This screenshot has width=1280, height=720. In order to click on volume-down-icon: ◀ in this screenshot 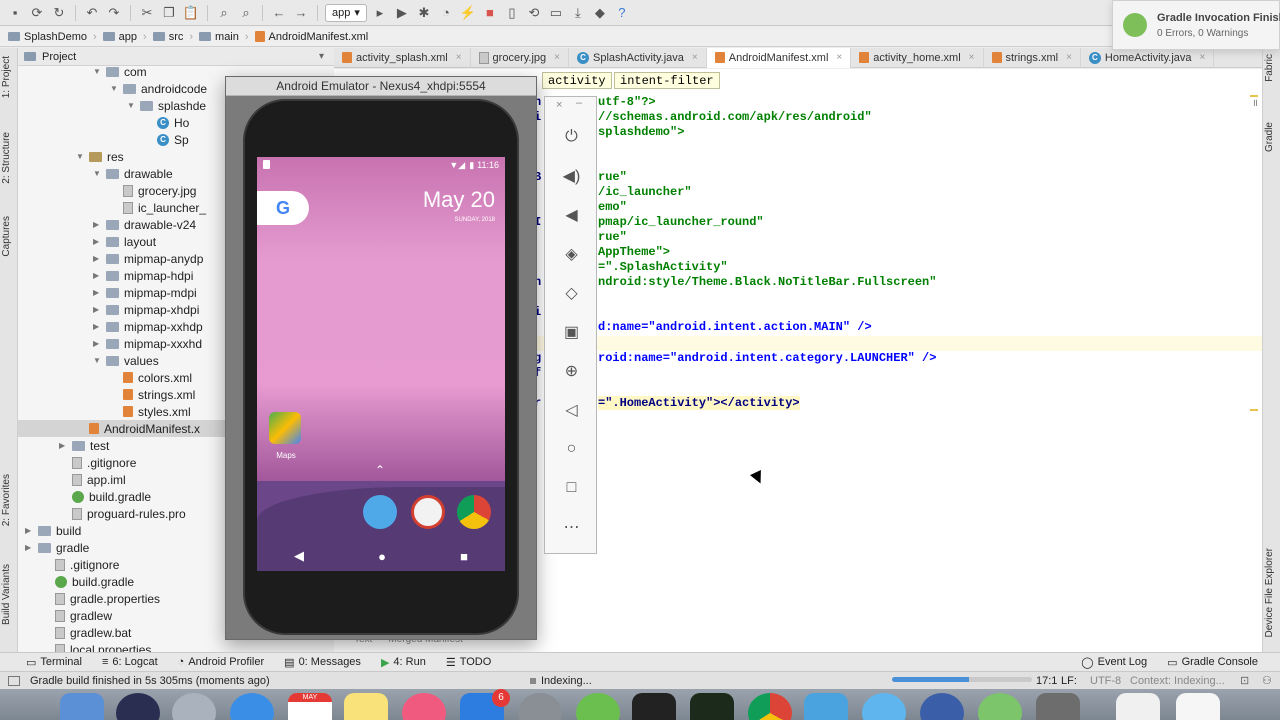, I will do `click(571, 215)`.